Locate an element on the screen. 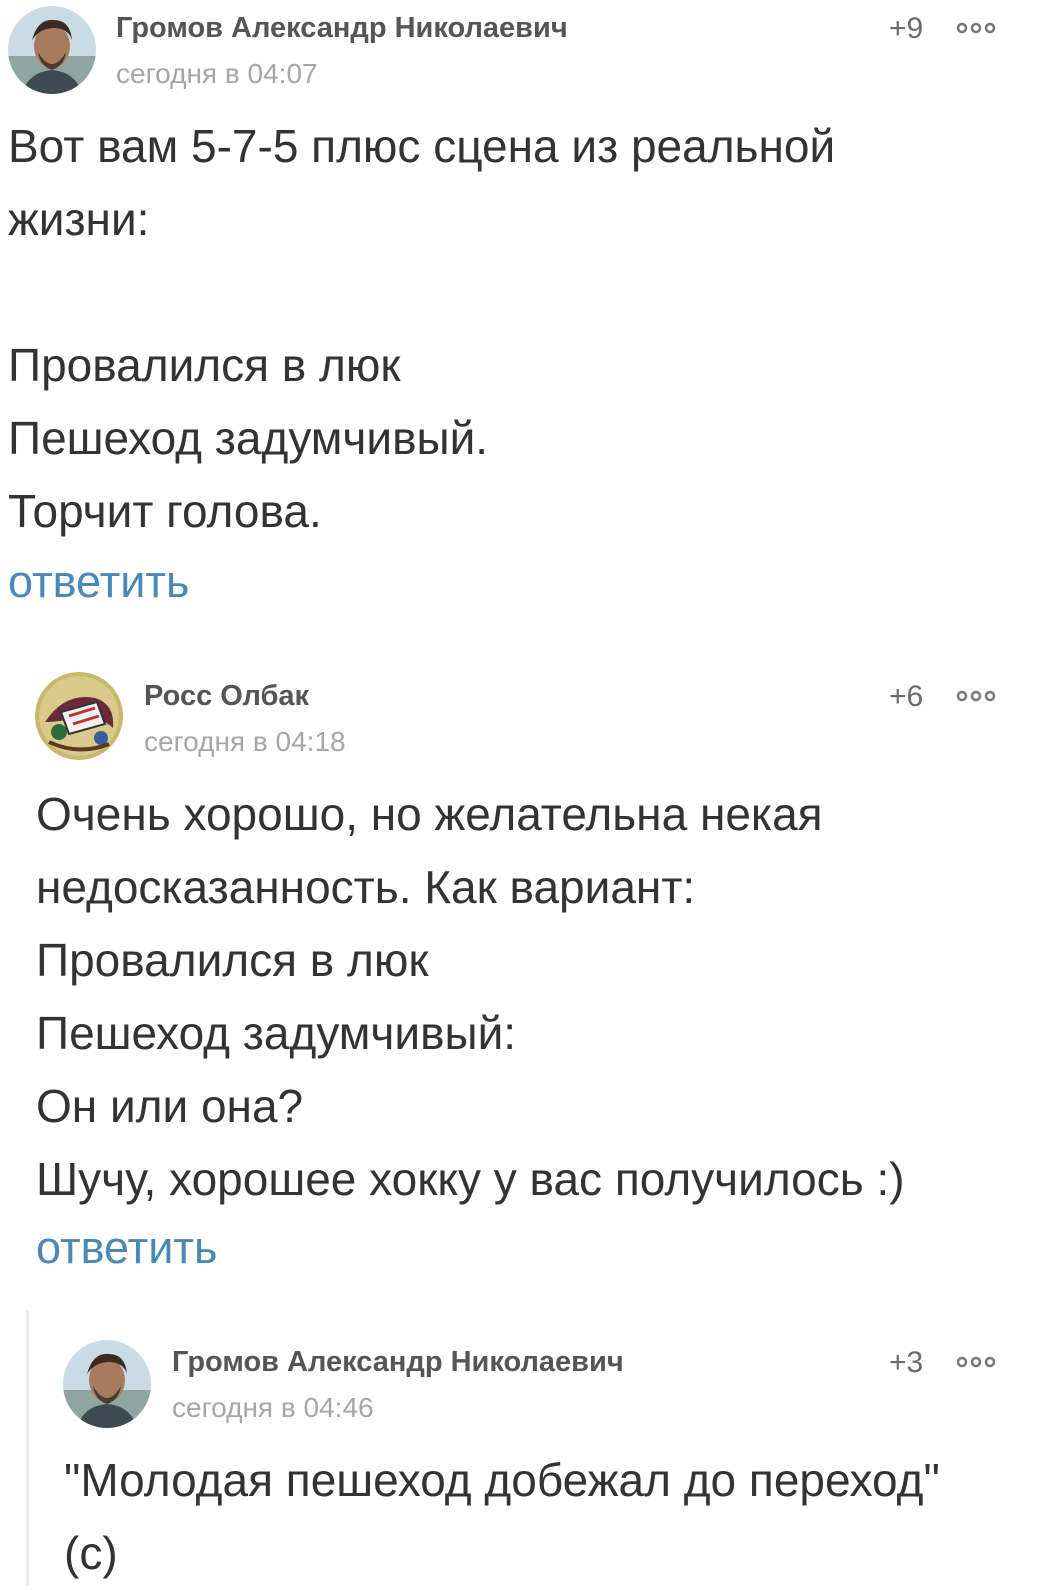  comment-text: "Молодая пешеход добежал до переход" (с) is located at coordinates (502, 1517).